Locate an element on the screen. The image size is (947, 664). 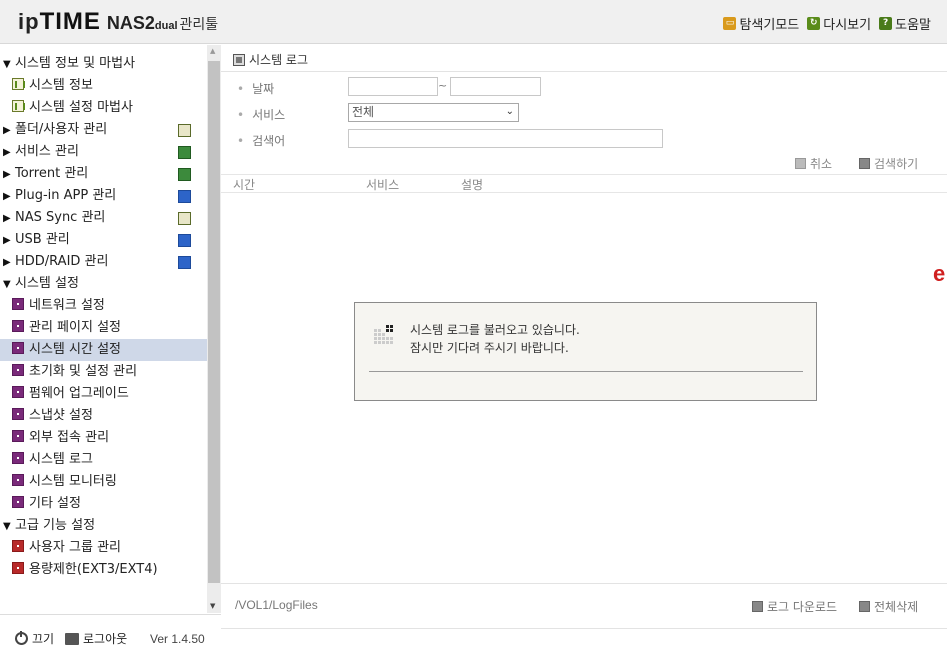
scroll-down-icon: ▼ is located at coordinates (212, 606).